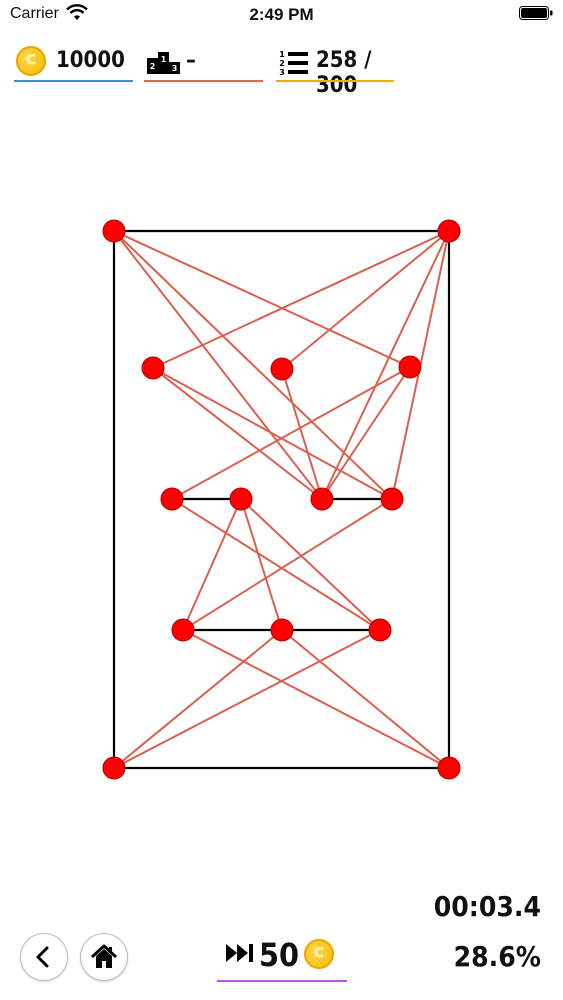  I want to click on skip-level-button: 50, so click(282, 957).